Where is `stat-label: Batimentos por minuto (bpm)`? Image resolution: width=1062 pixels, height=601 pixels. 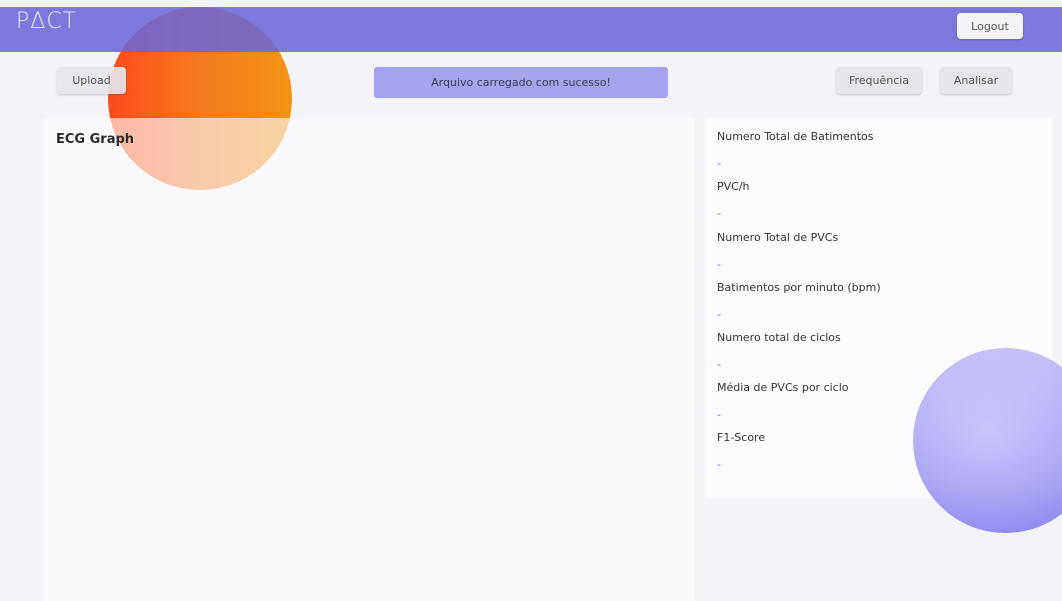
stat-label: Batimentos por minuto (bpm) is located at coordinates (799, 287).